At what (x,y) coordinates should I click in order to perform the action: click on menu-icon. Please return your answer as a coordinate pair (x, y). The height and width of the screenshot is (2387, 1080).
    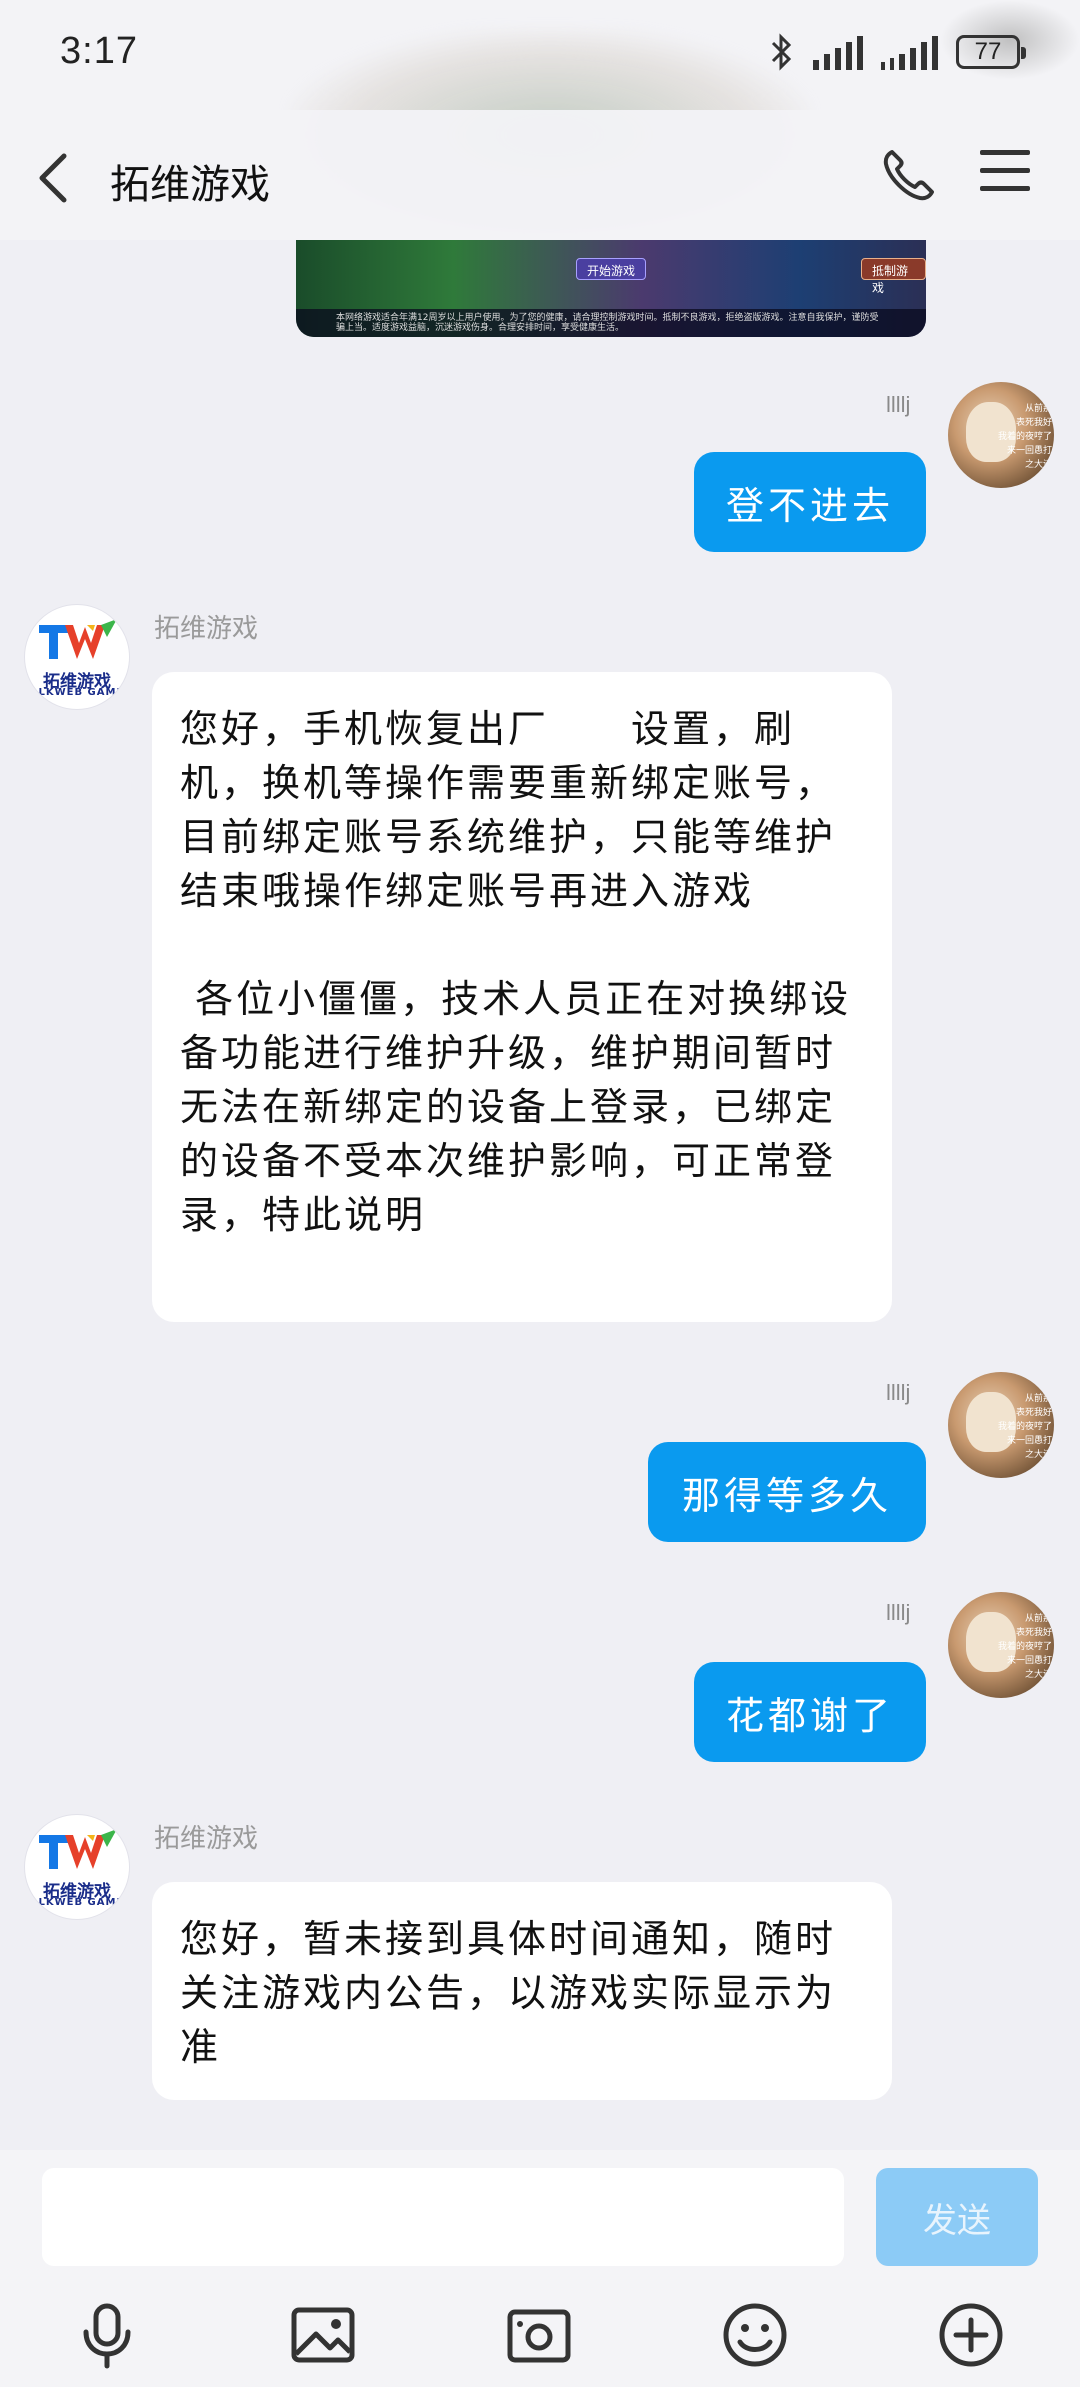
    Looking at the image, I should click on (1005, 175).